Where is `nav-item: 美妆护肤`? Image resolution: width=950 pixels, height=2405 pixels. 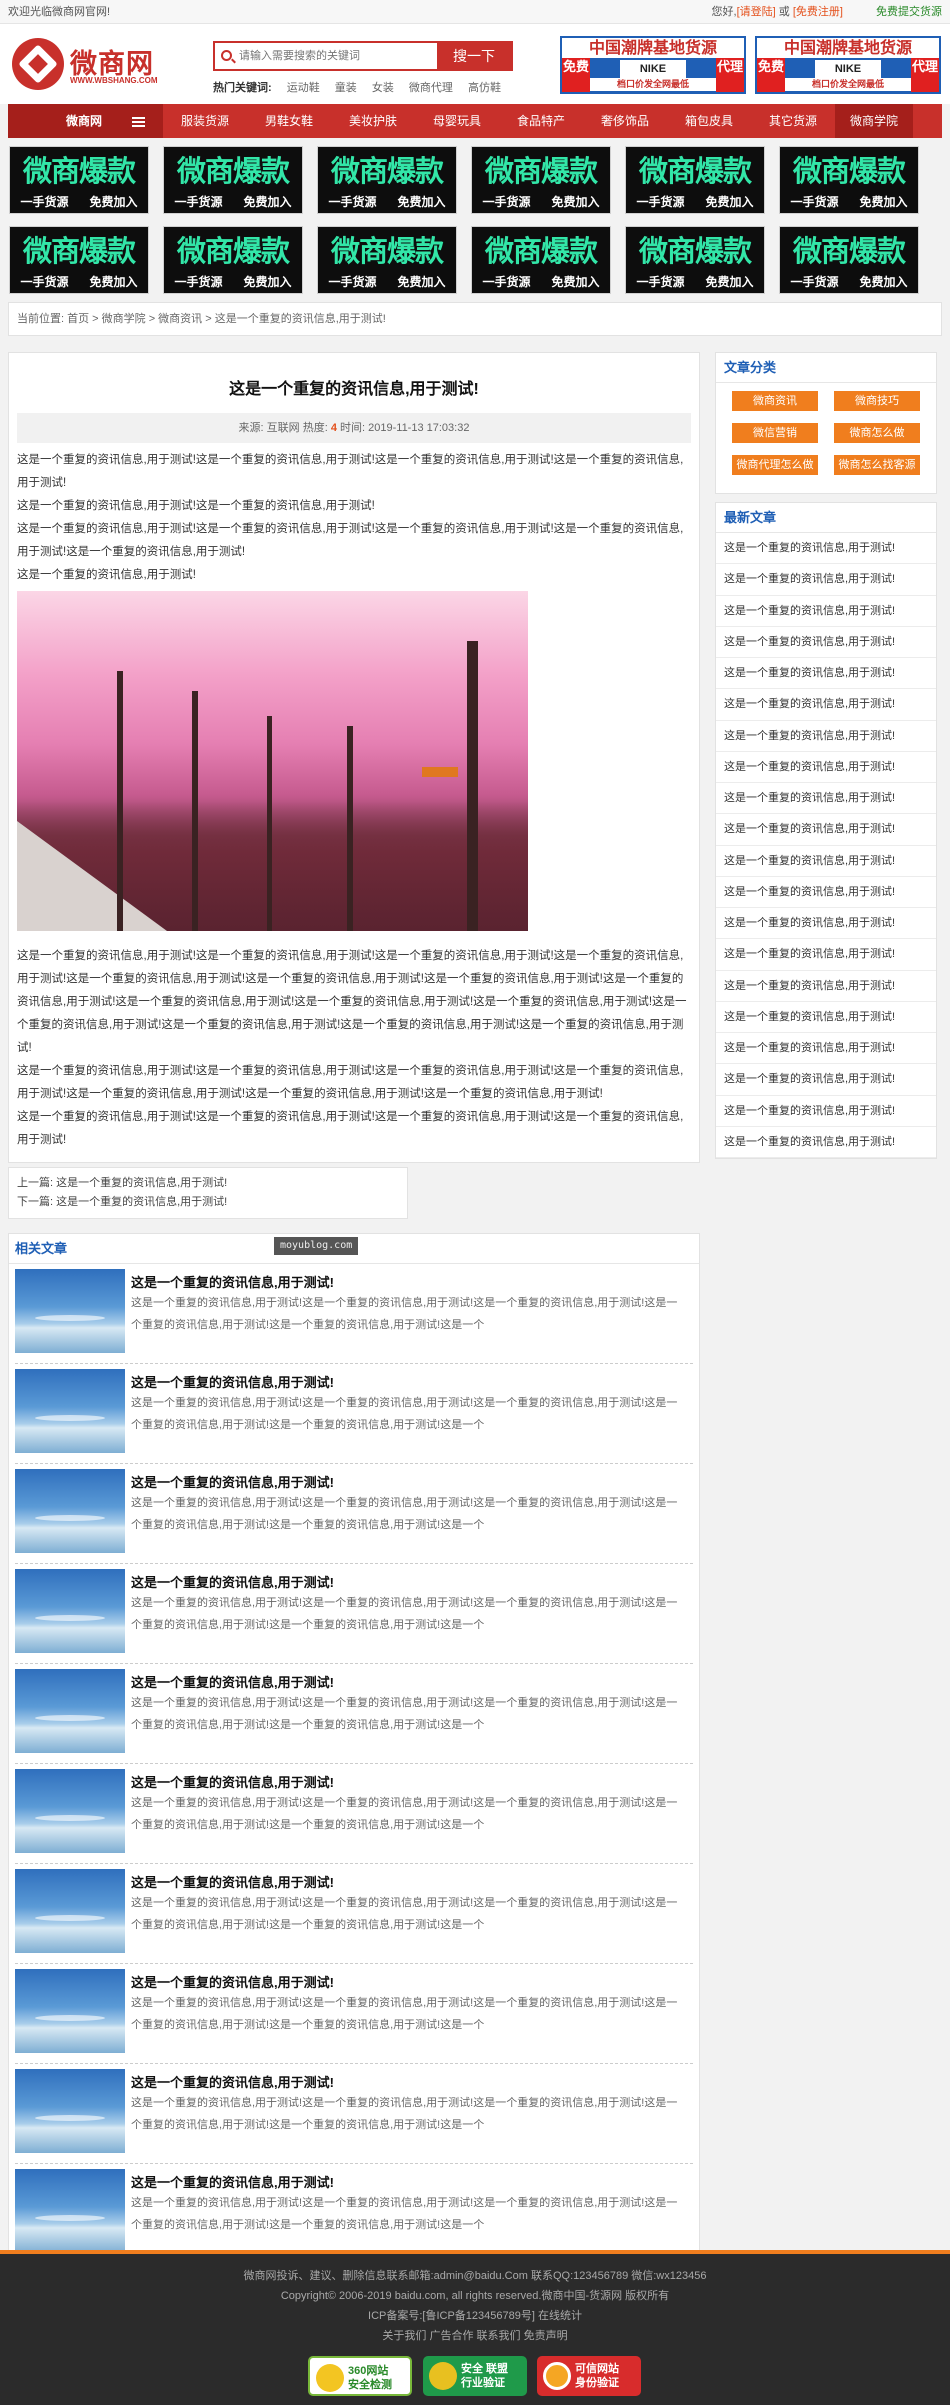
nav-item: 美妆护肤 is located at coordinates (373, 121).